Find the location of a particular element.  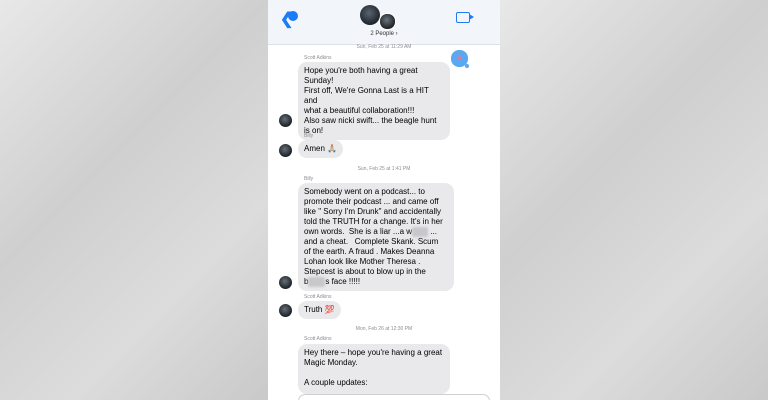

people-count-text: 2 People is located at coordinates (382, 34).